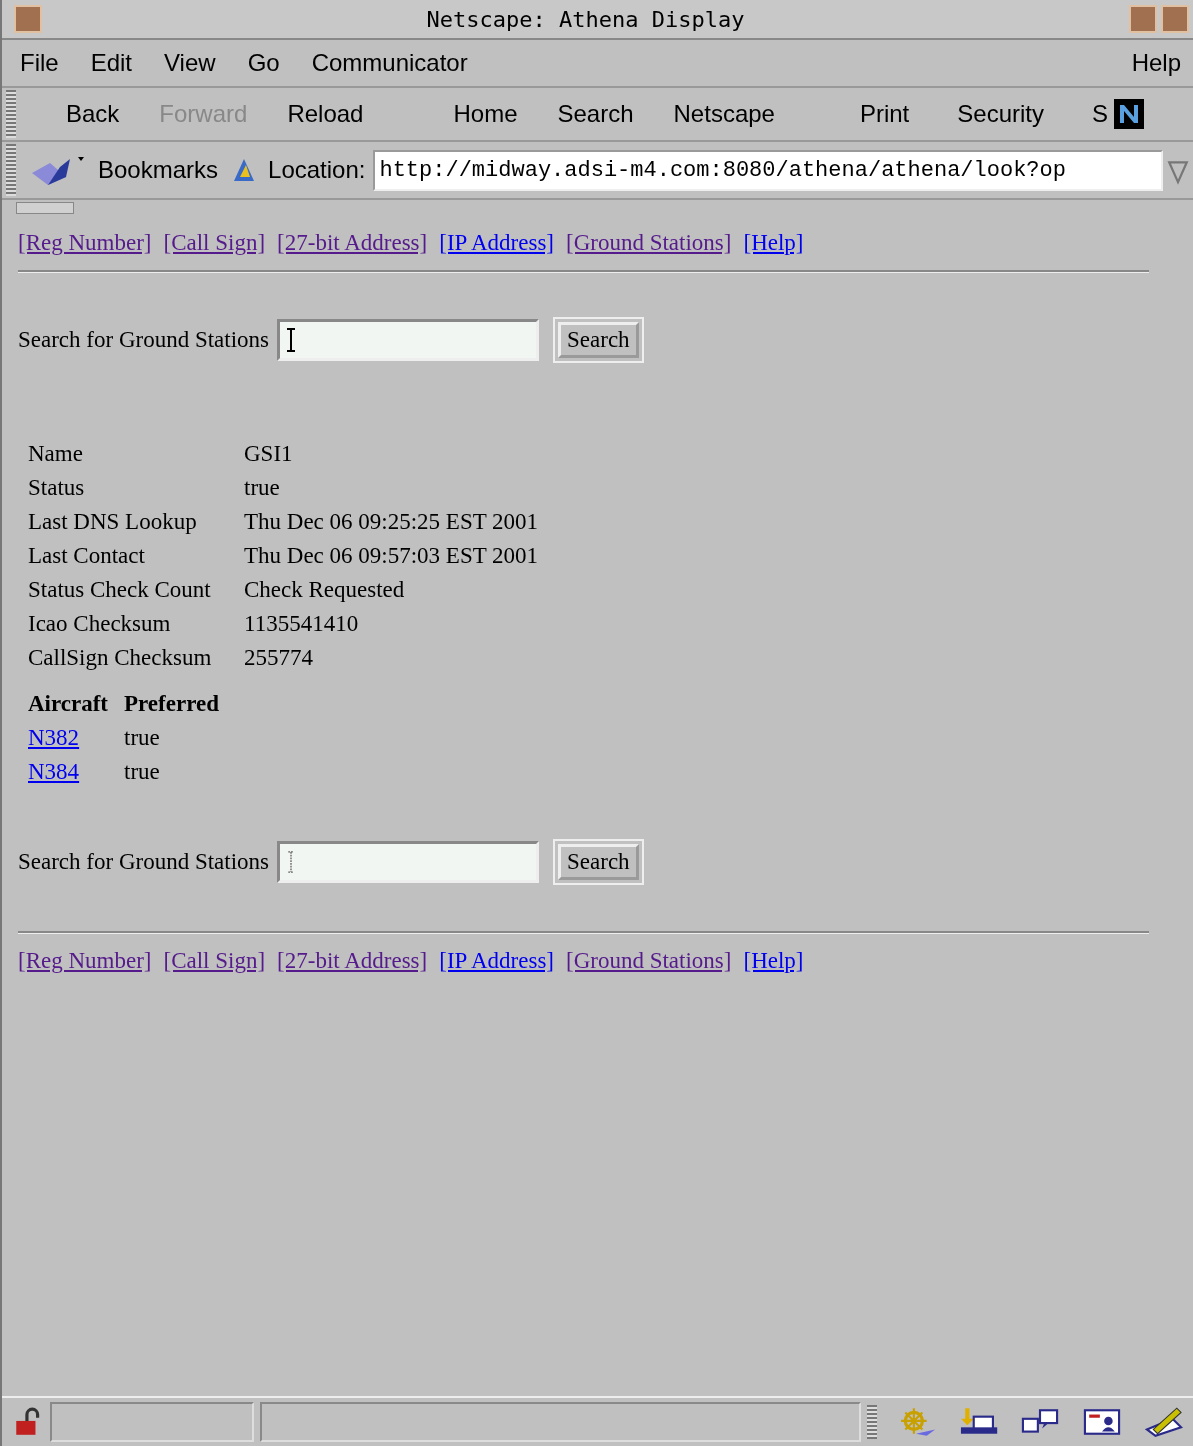 This screenshot has width=1193, height=1446. What do you see at coordinates (56, 454) in the screenshot?
I see `detail-label: Name` at bounding box center [56, 454].